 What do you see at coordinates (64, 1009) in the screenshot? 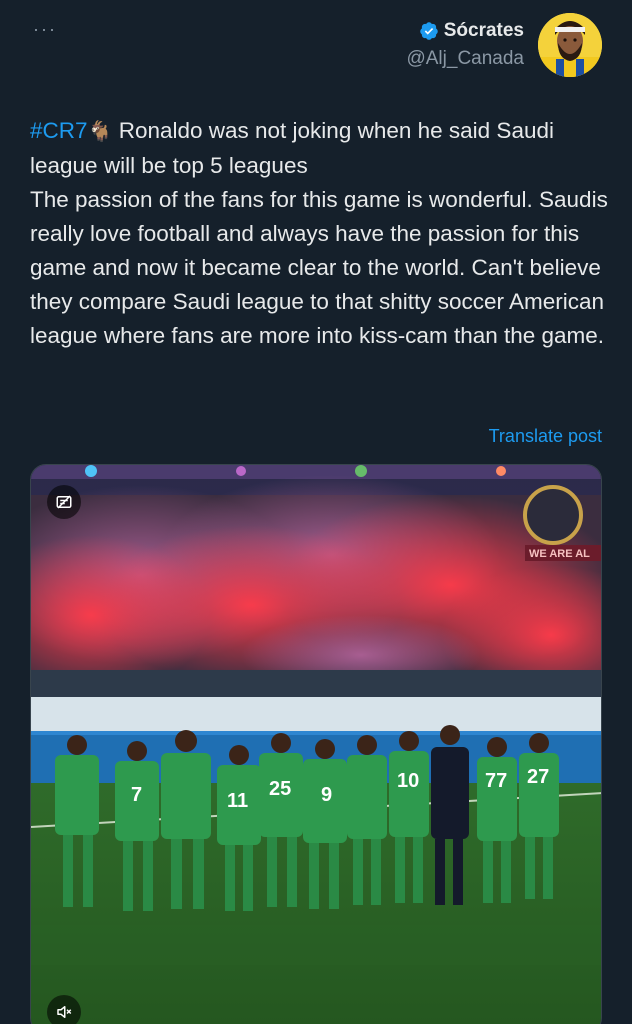
I see `speaker-muted-icon` at bounding box center [64, 1009].